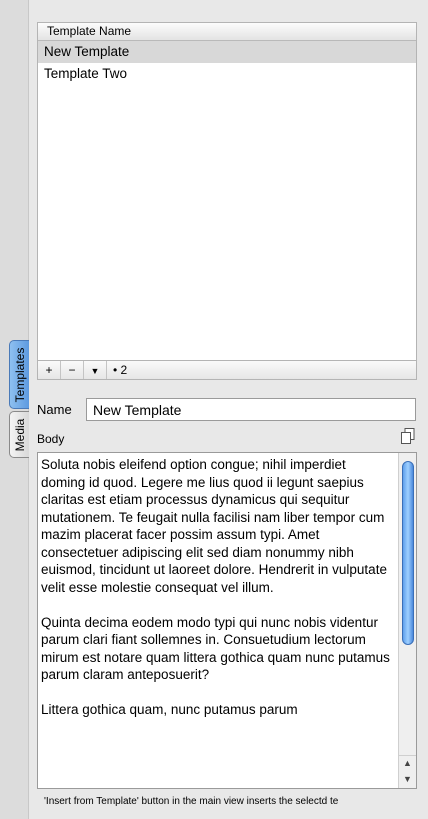 The image size is (428, 819). I want to click on name-field, so click(251, 409).